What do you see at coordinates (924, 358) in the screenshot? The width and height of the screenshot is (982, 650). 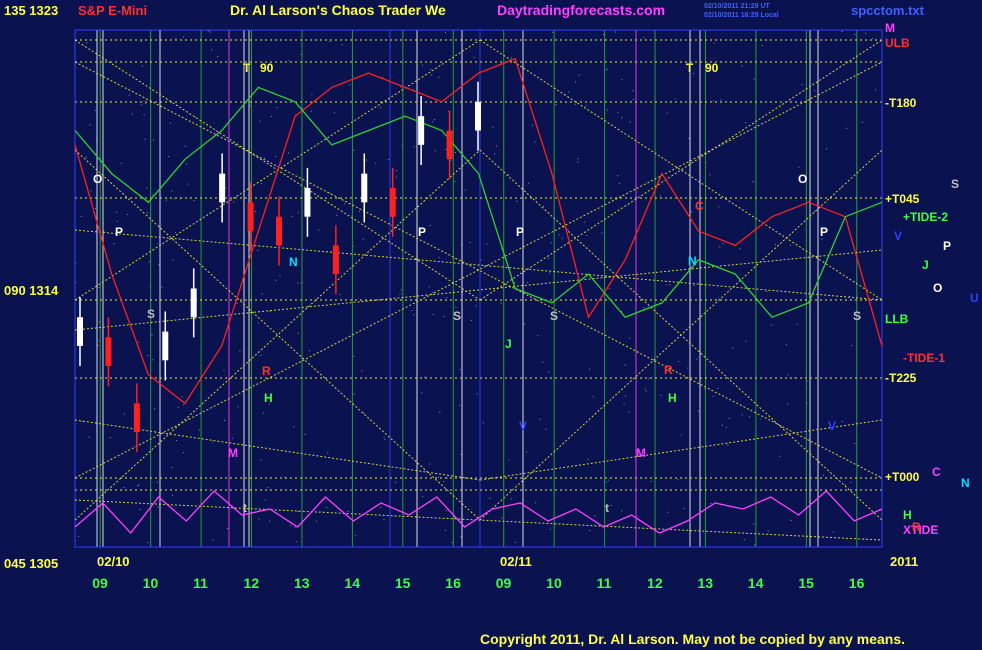 I see `right-level-label: -TIDE-1` at bounding box center [924, 358].